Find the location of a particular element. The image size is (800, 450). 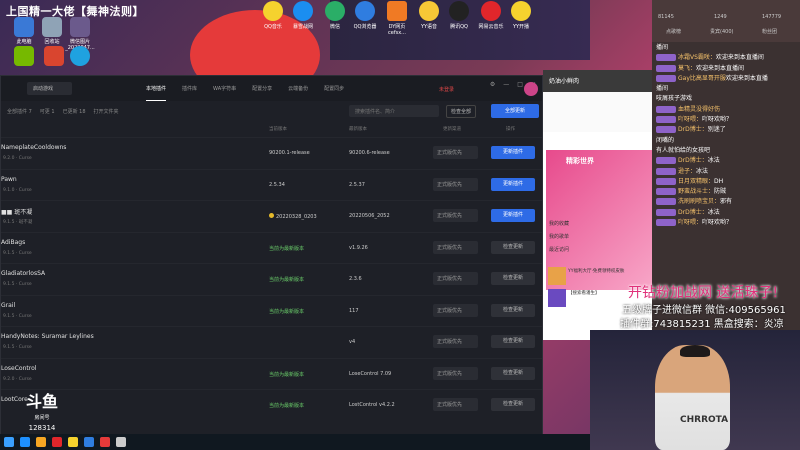

filter-updatable: 可更 1 is located at coordinates (47, 111).